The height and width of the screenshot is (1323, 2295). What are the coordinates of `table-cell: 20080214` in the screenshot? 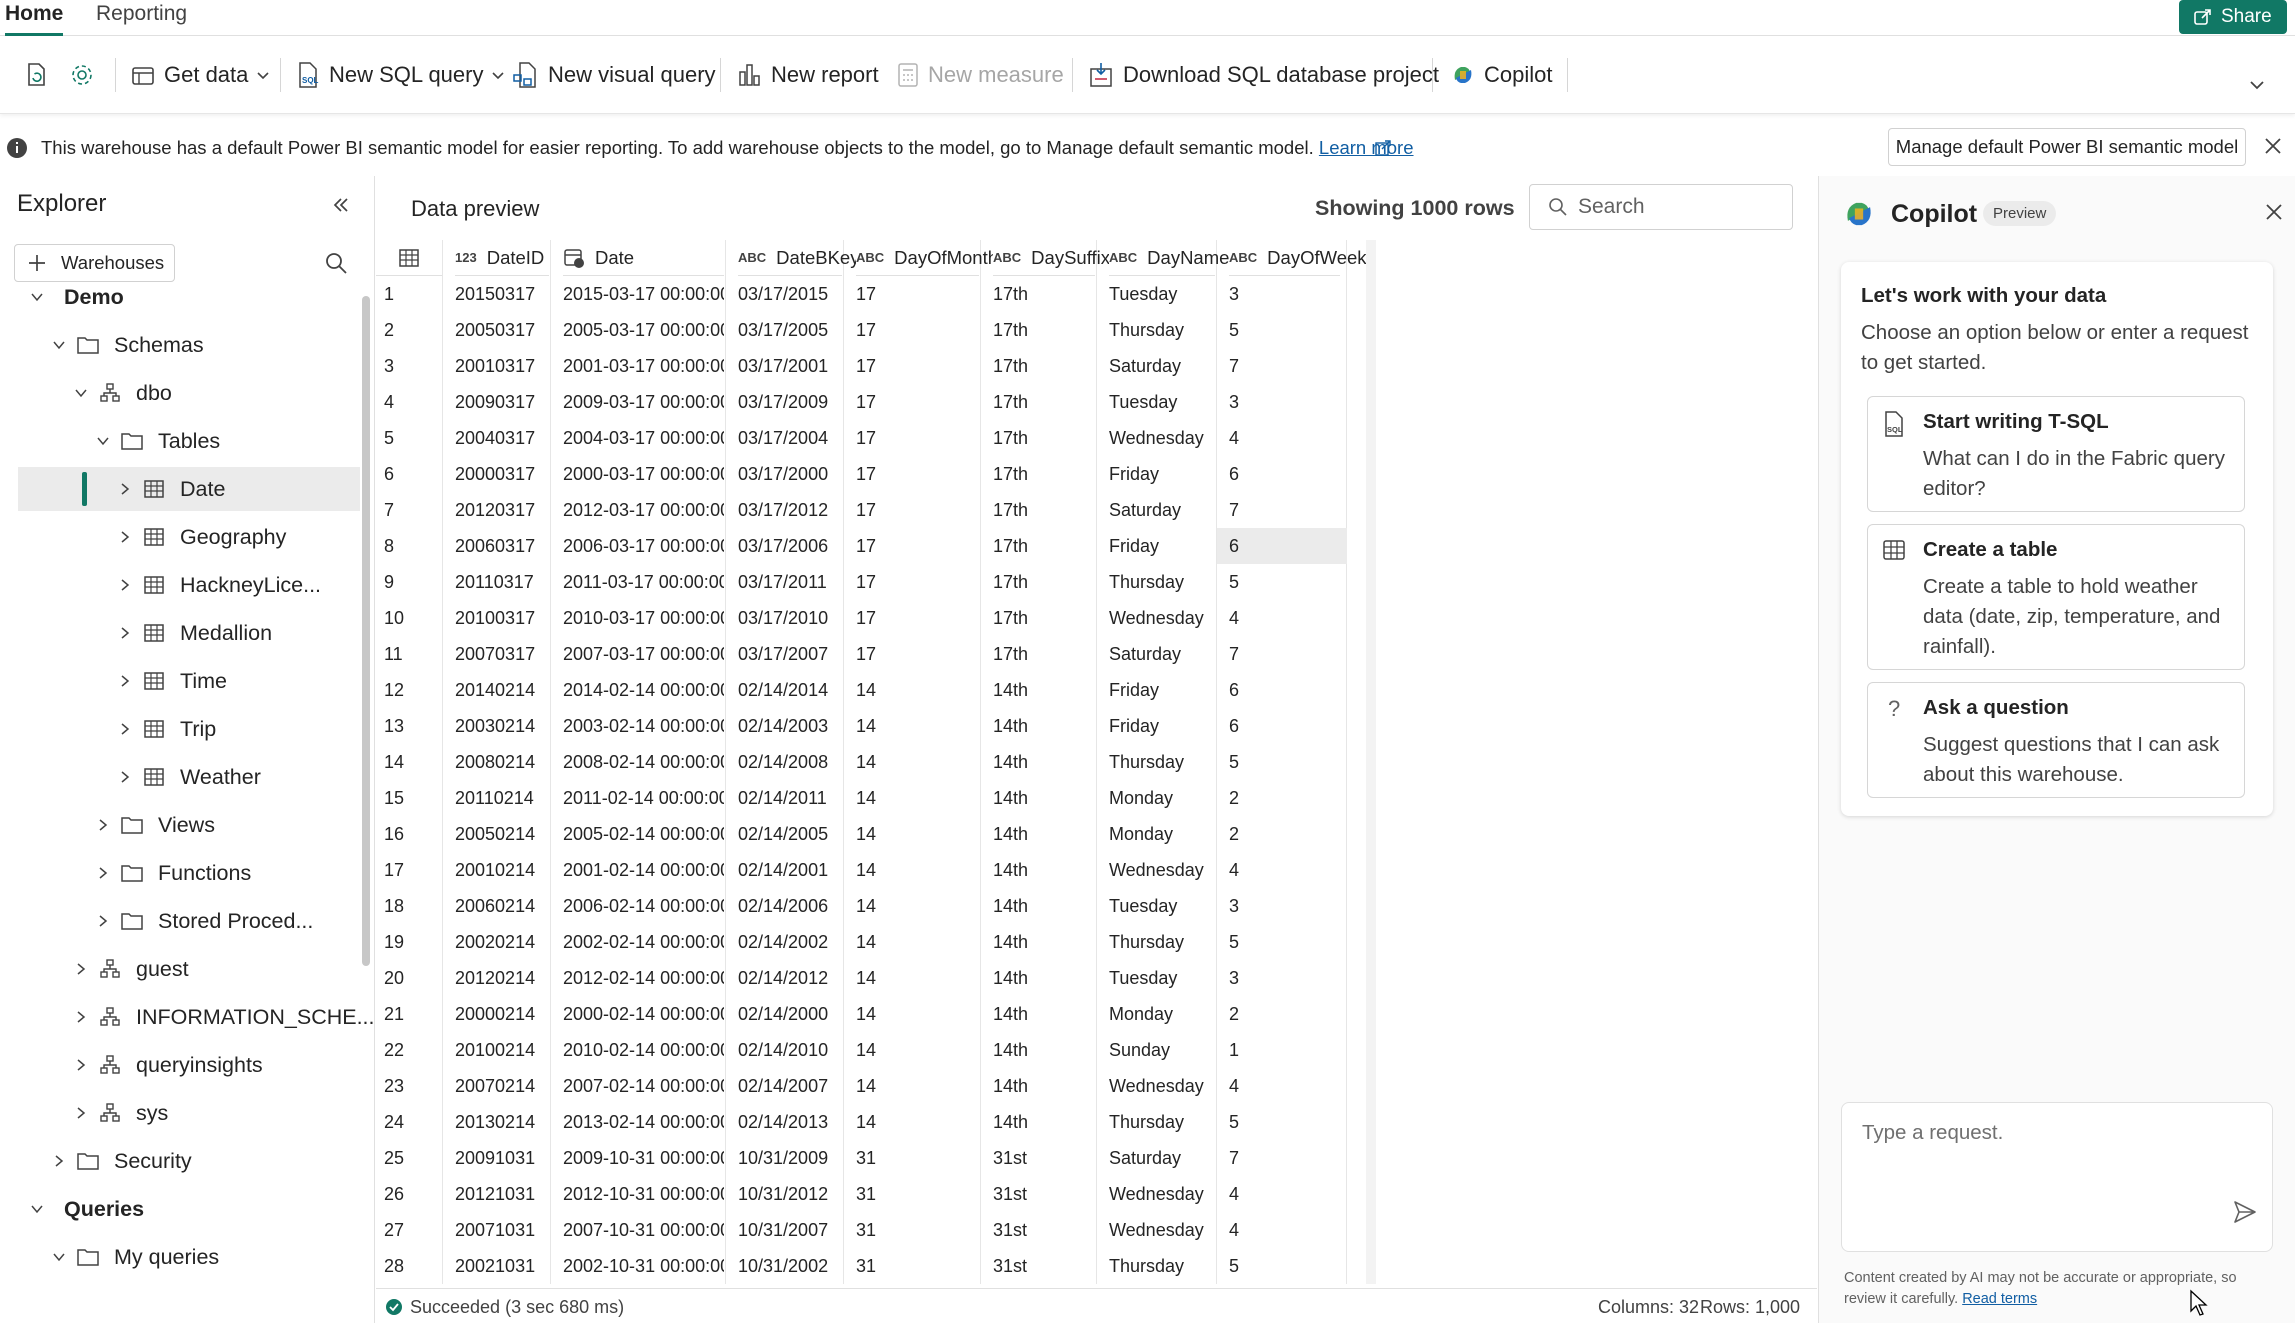 It's located at (502, 762).